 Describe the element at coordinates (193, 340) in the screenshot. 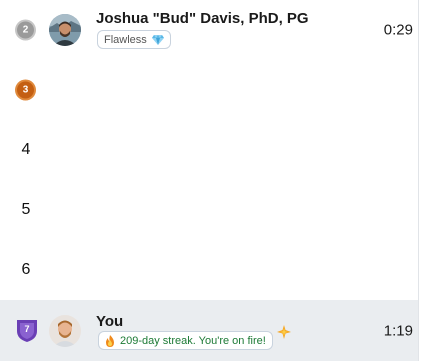

I see `streak-text: 209-day streak. You're on fire!` at that location.